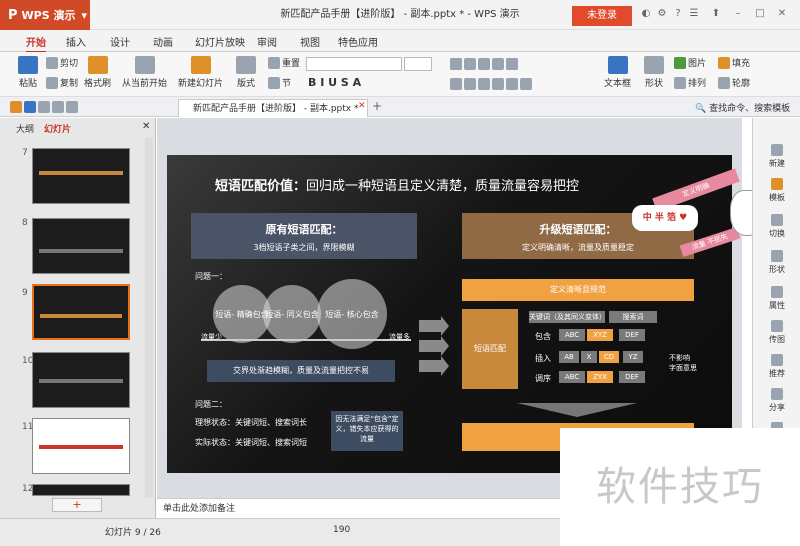 Image resolution: width=800 pixels, height=546 pixels. I want to click on new-slide-button: 新建幻灯片, so click(200, 72).